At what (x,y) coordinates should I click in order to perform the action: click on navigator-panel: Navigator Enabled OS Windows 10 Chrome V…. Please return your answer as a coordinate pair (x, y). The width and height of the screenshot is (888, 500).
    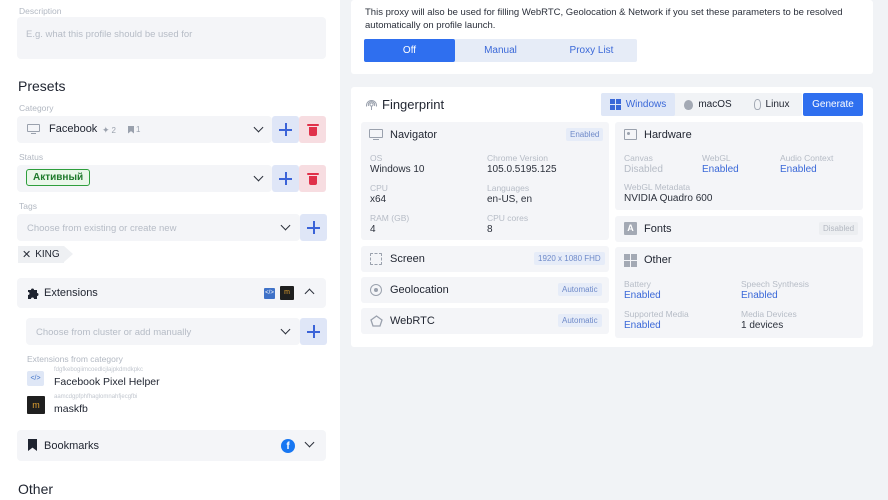
    Looking at the image, I should click on (485, 181).